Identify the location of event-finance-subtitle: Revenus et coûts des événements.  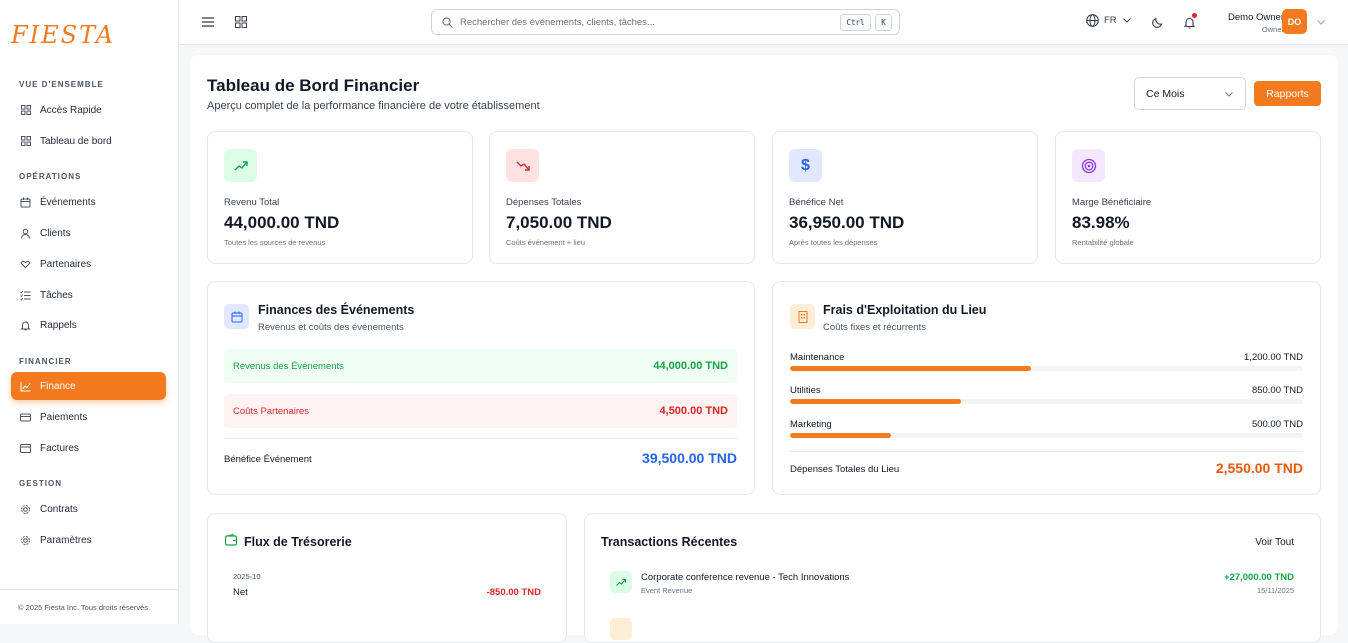
(331, 327).